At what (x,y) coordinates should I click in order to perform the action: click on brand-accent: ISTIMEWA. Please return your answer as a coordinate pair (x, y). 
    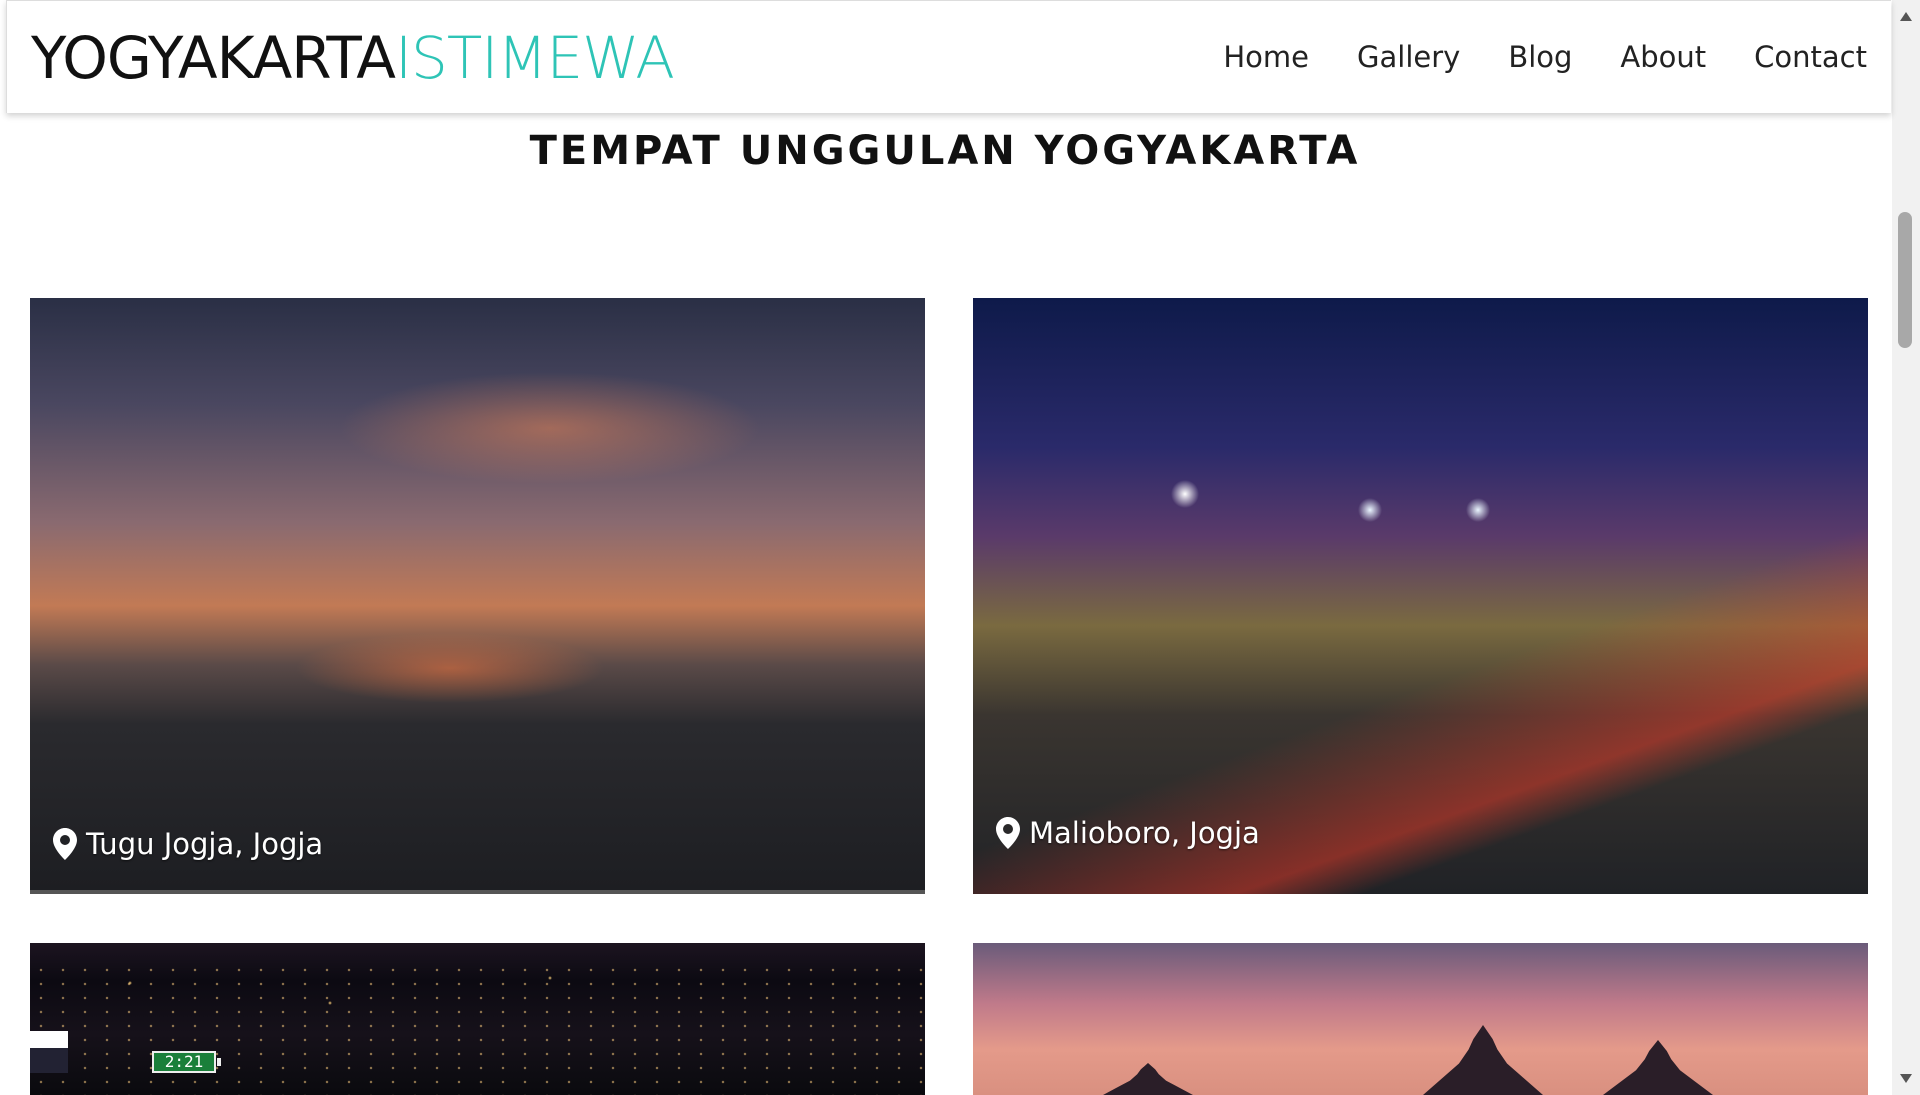
    Looking at the image, I should click on (534, 58).